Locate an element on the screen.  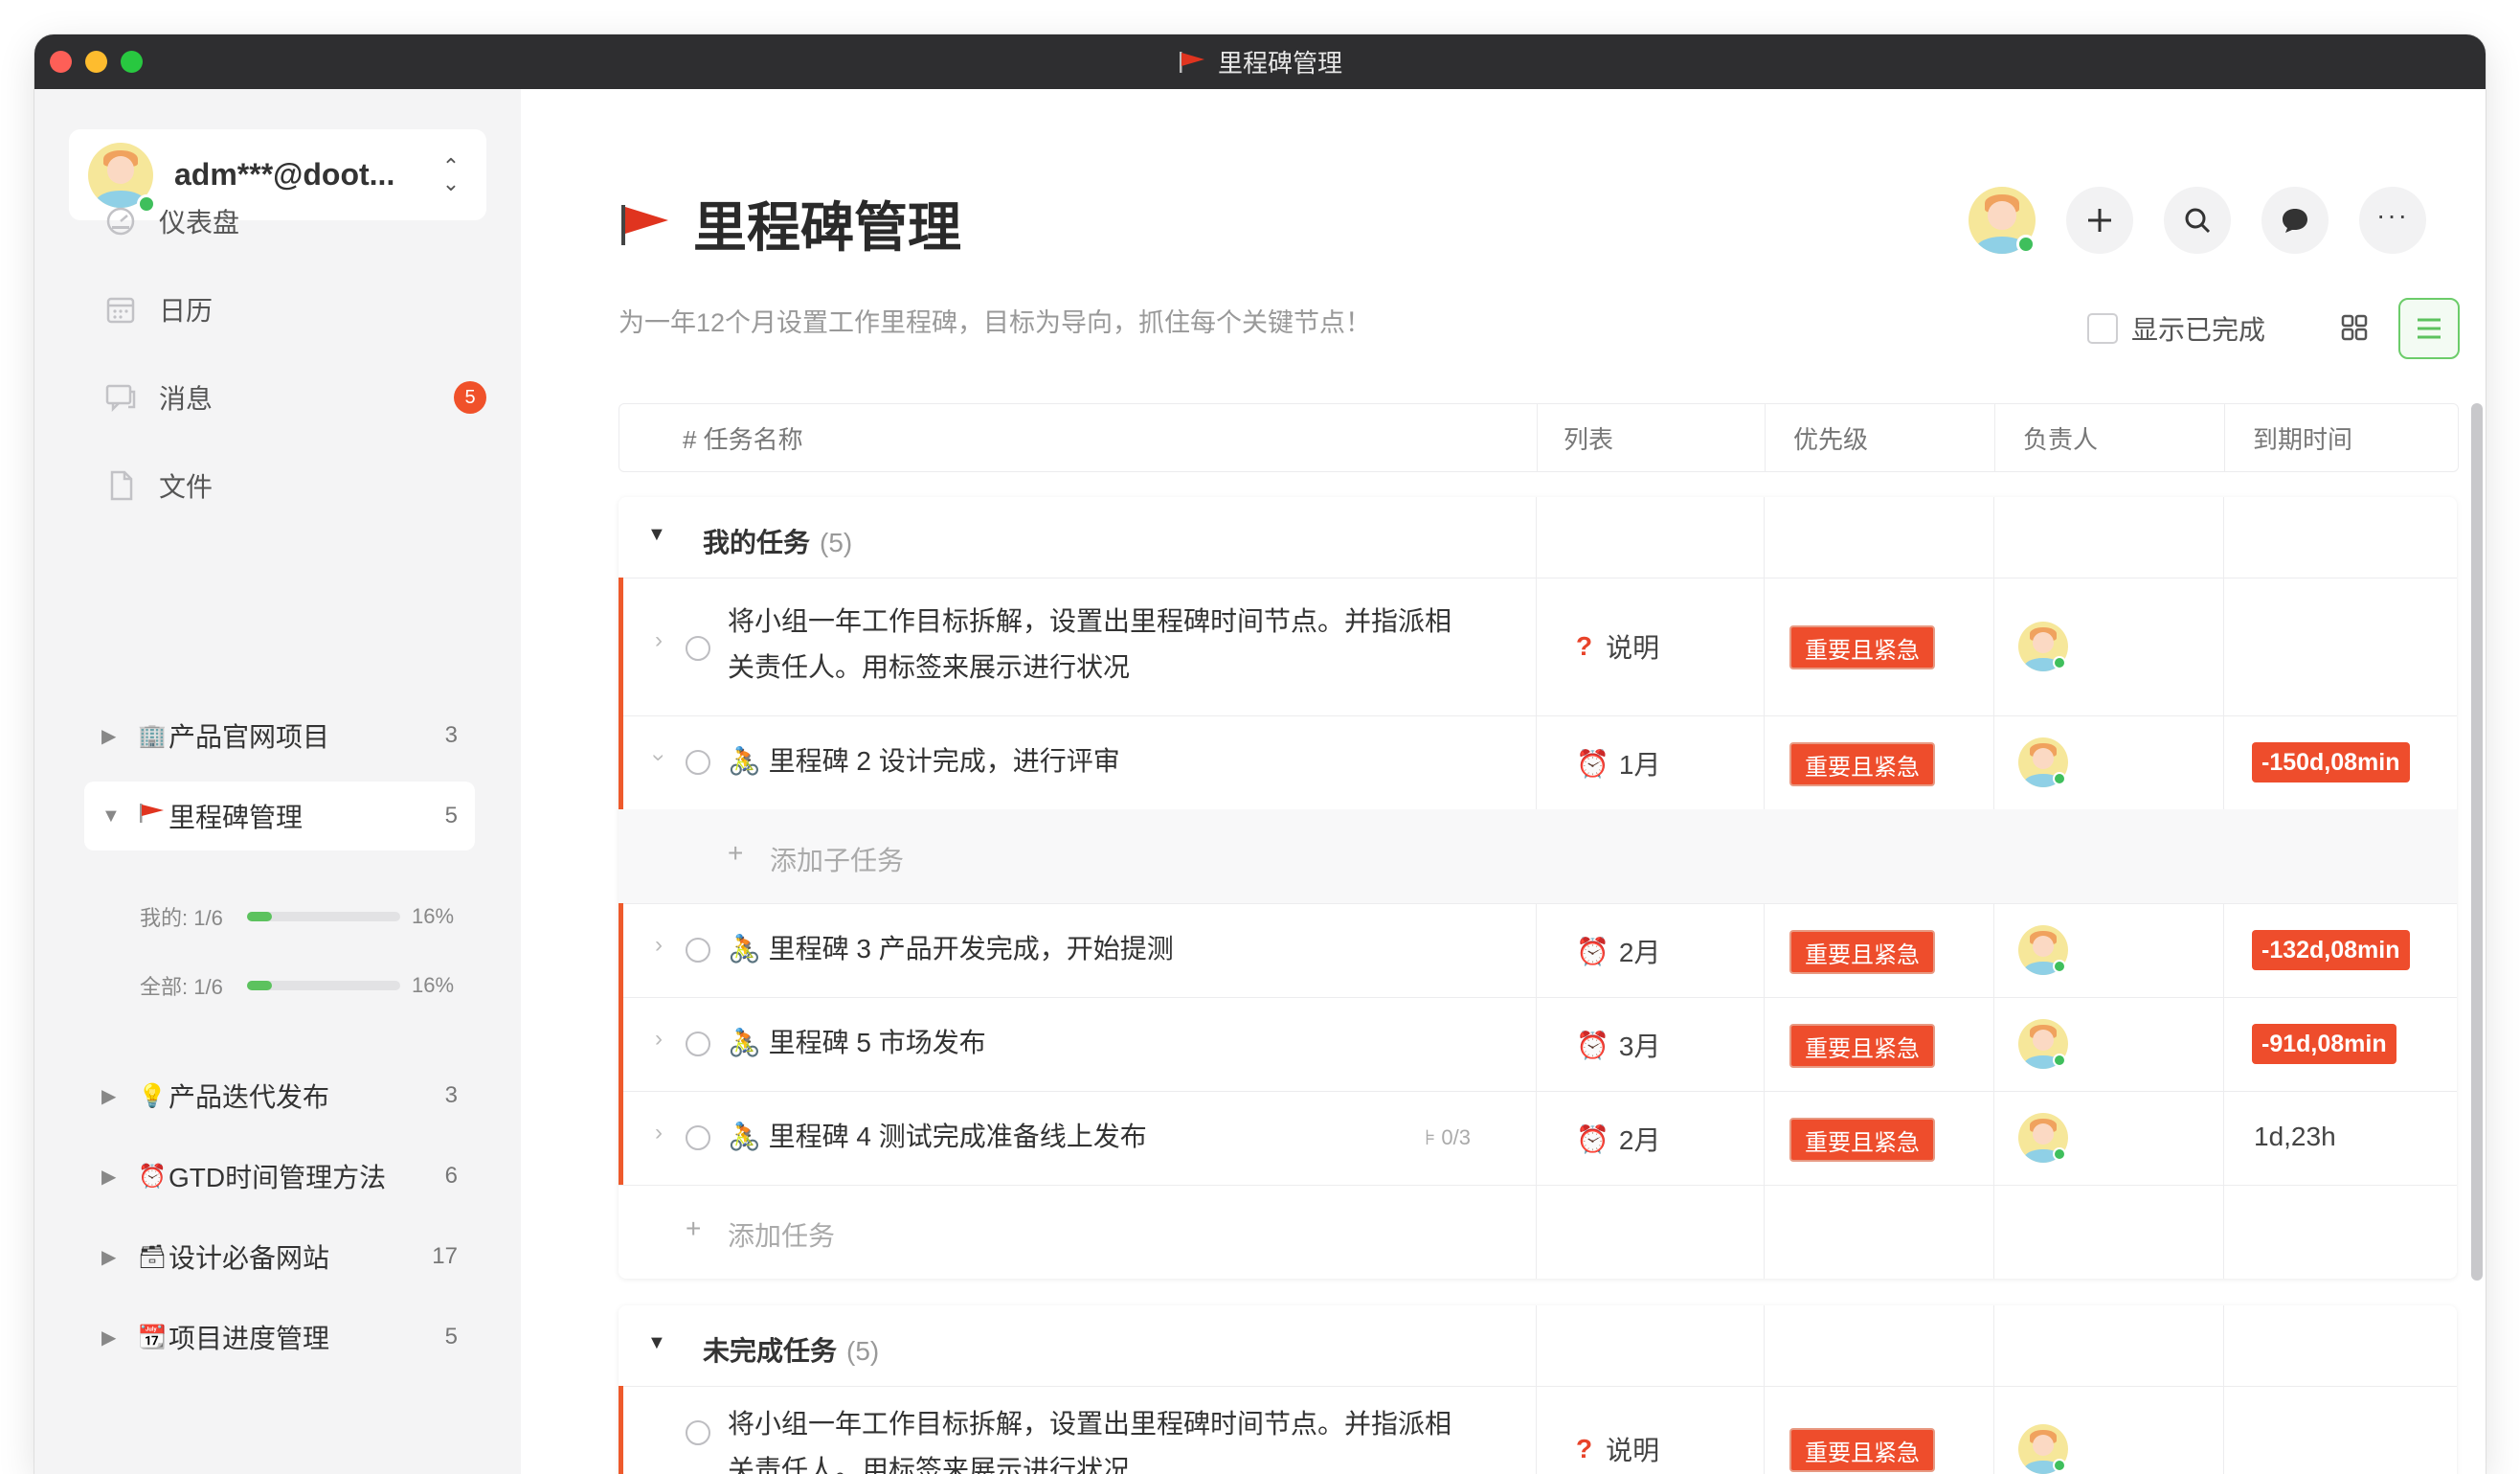
maximize-window-button is located at coordinates (132, 62).